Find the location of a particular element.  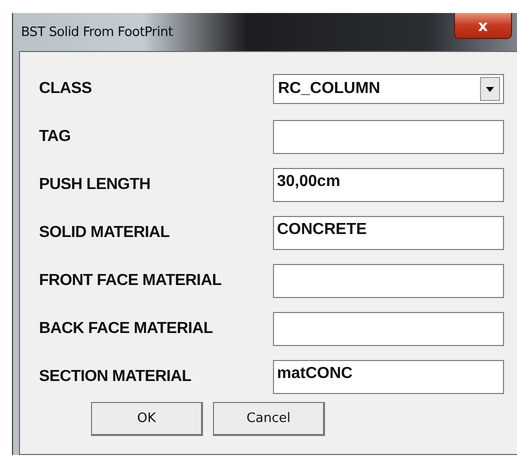

input-field: CONCRETE is located at coordinates (388, 233).